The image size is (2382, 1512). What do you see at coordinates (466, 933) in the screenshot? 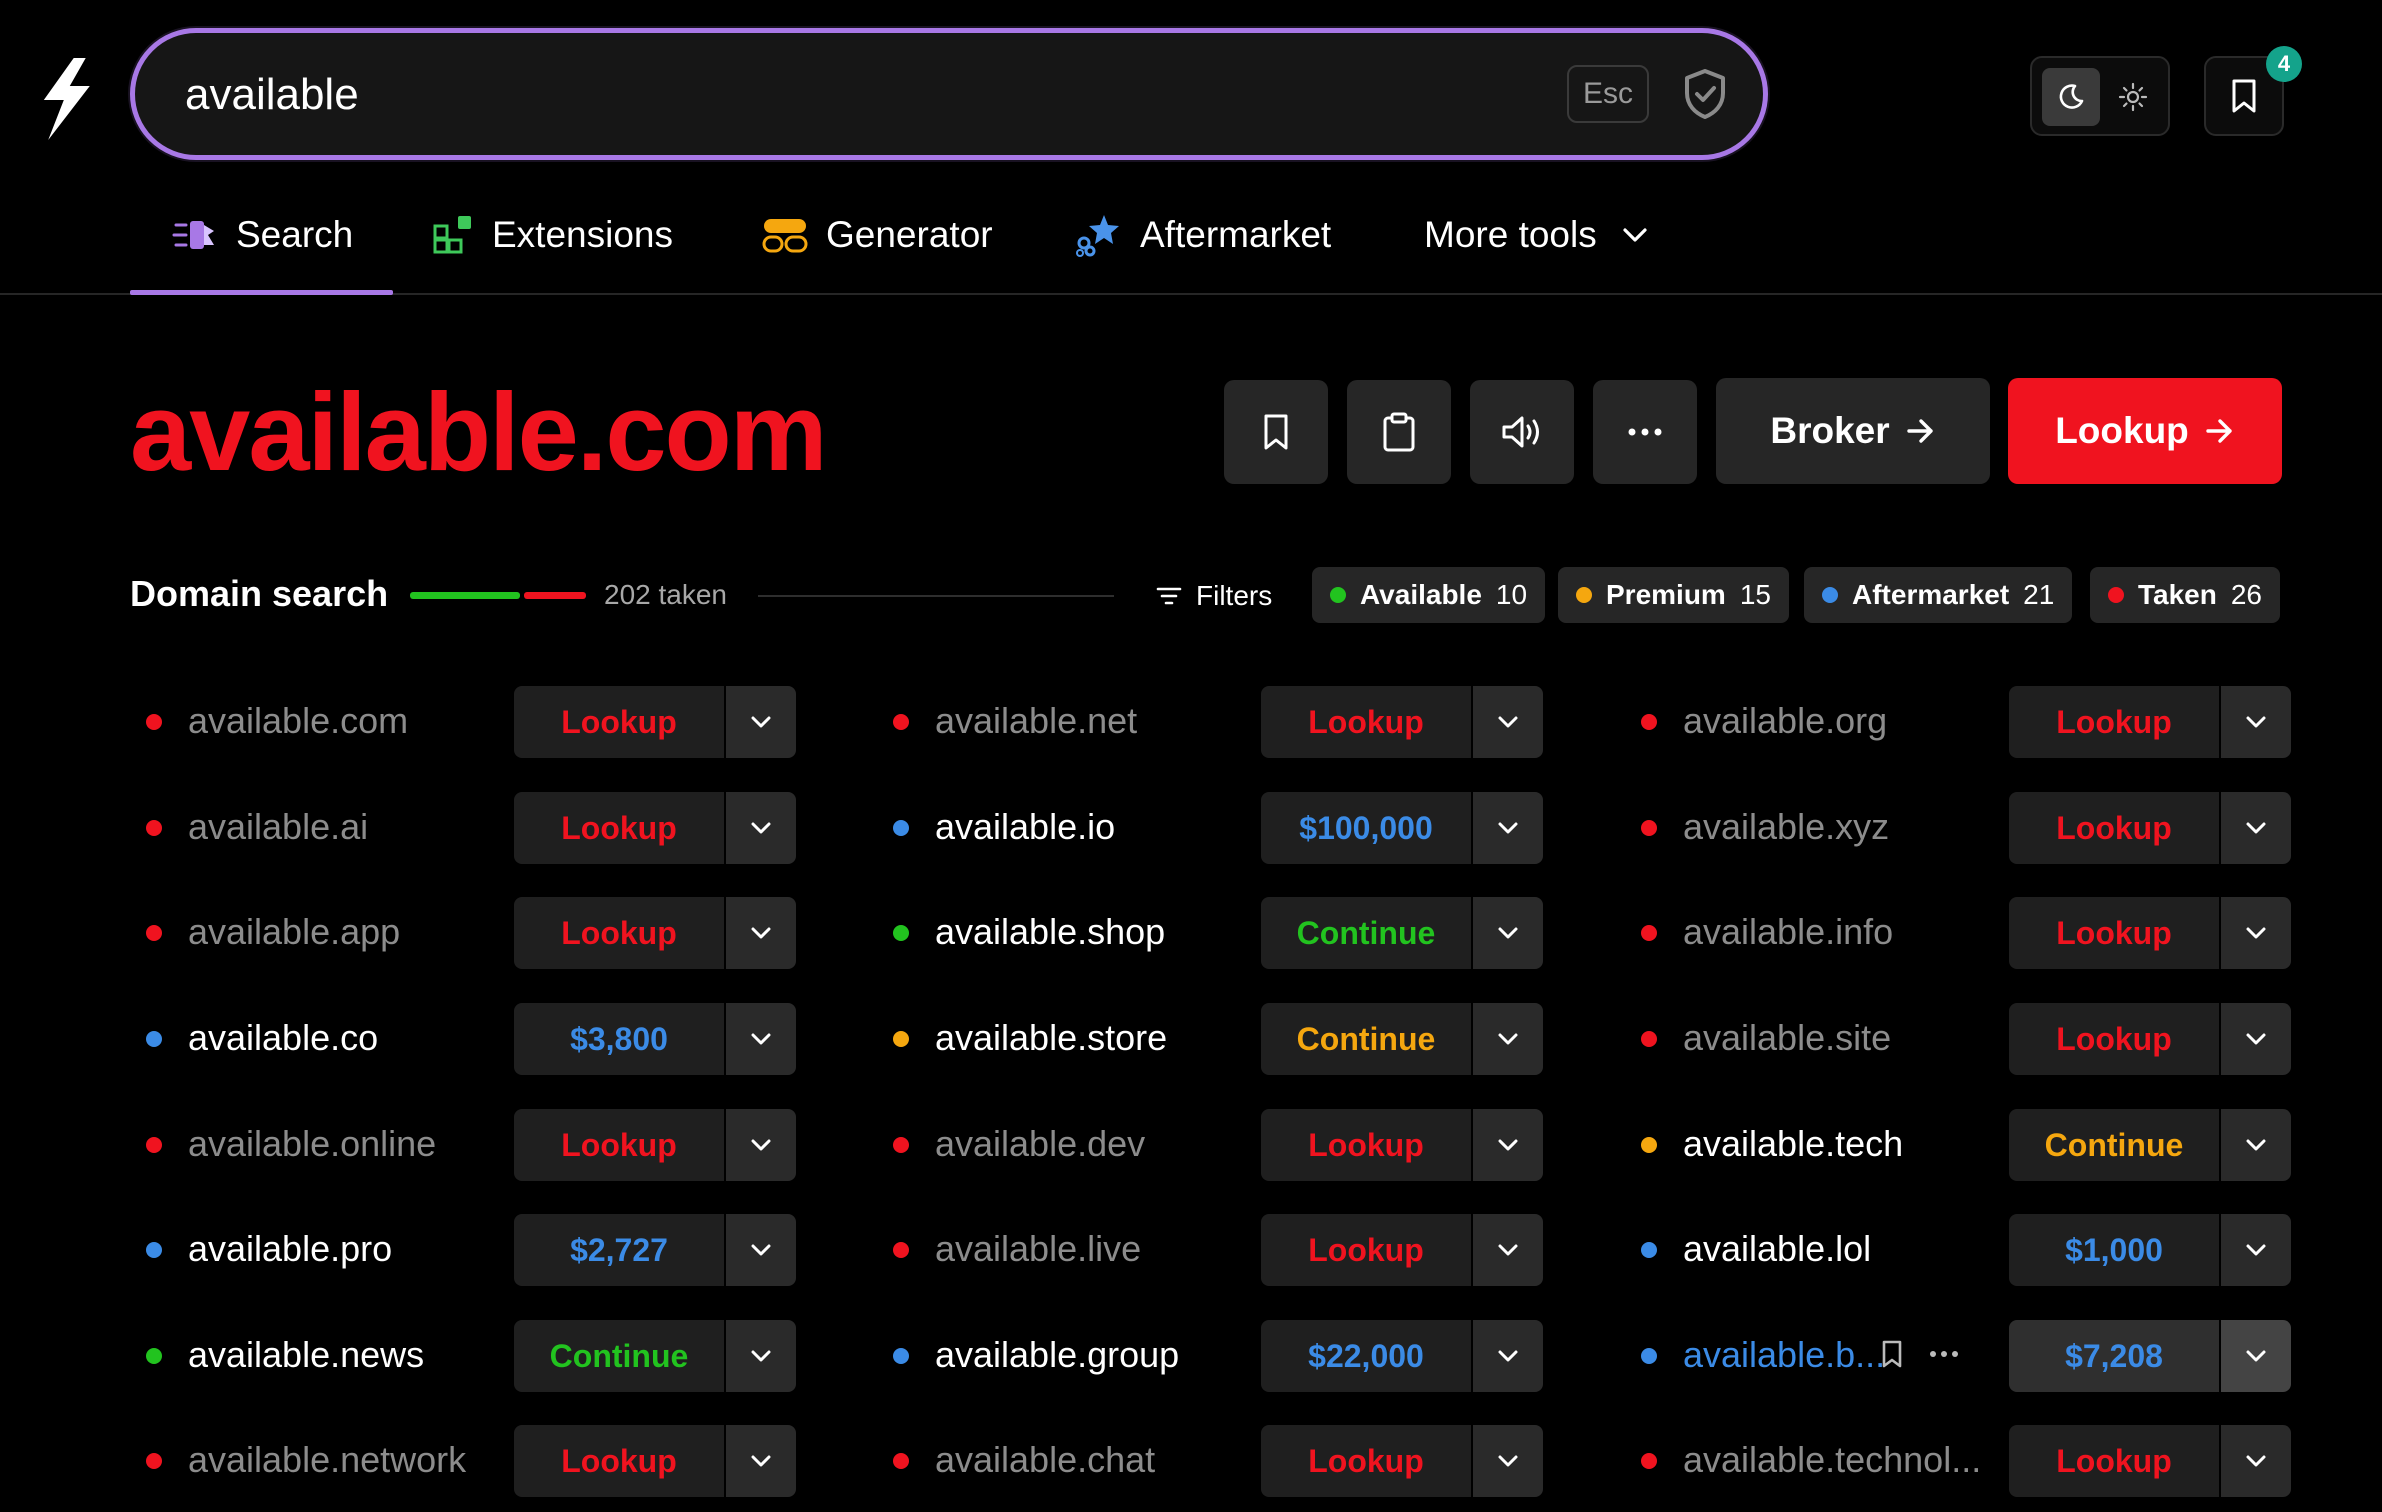
I see `domain-row: available.app Lookup` at bounding box center [466, 933].